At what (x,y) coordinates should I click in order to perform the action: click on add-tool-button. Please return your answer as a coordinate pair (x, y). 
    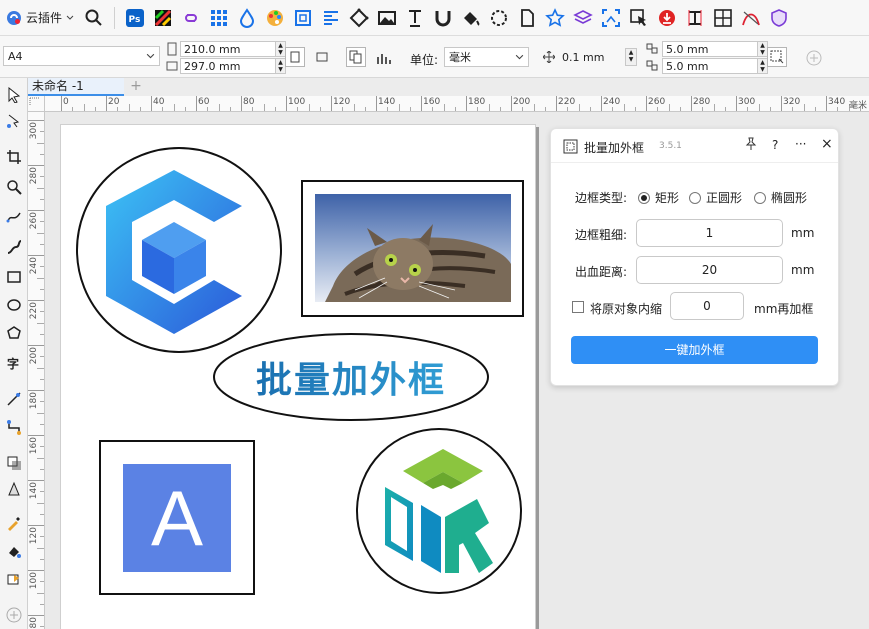
    Looking at the image, I should click on (14, 615).